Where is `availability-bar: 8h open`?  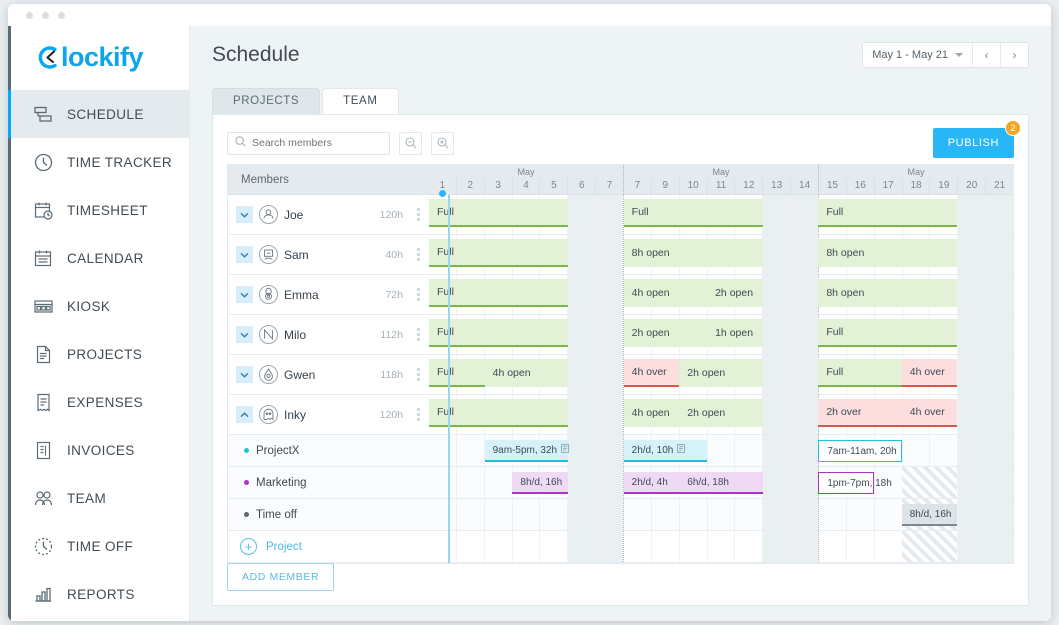 availability-bar: 8h open is located at coordinates (888, 293).